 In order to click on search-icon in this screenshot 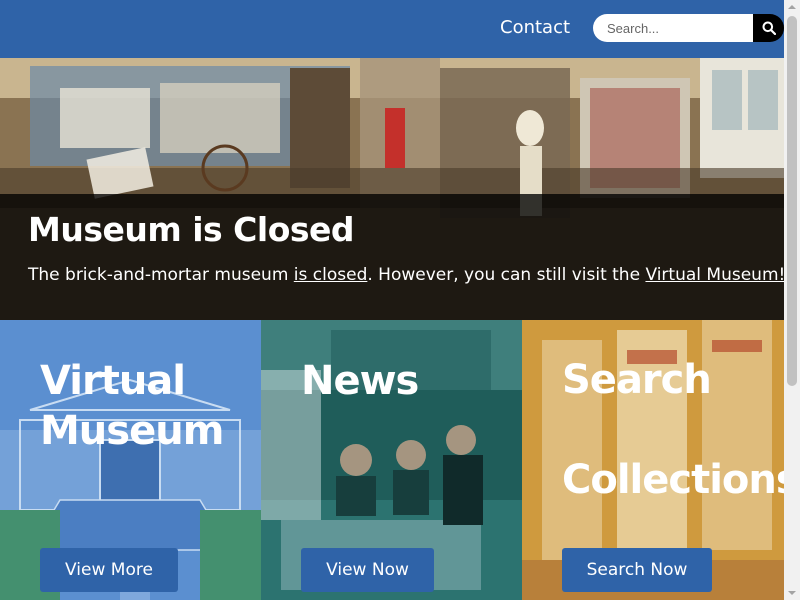, I will do `click(769, 28)`.